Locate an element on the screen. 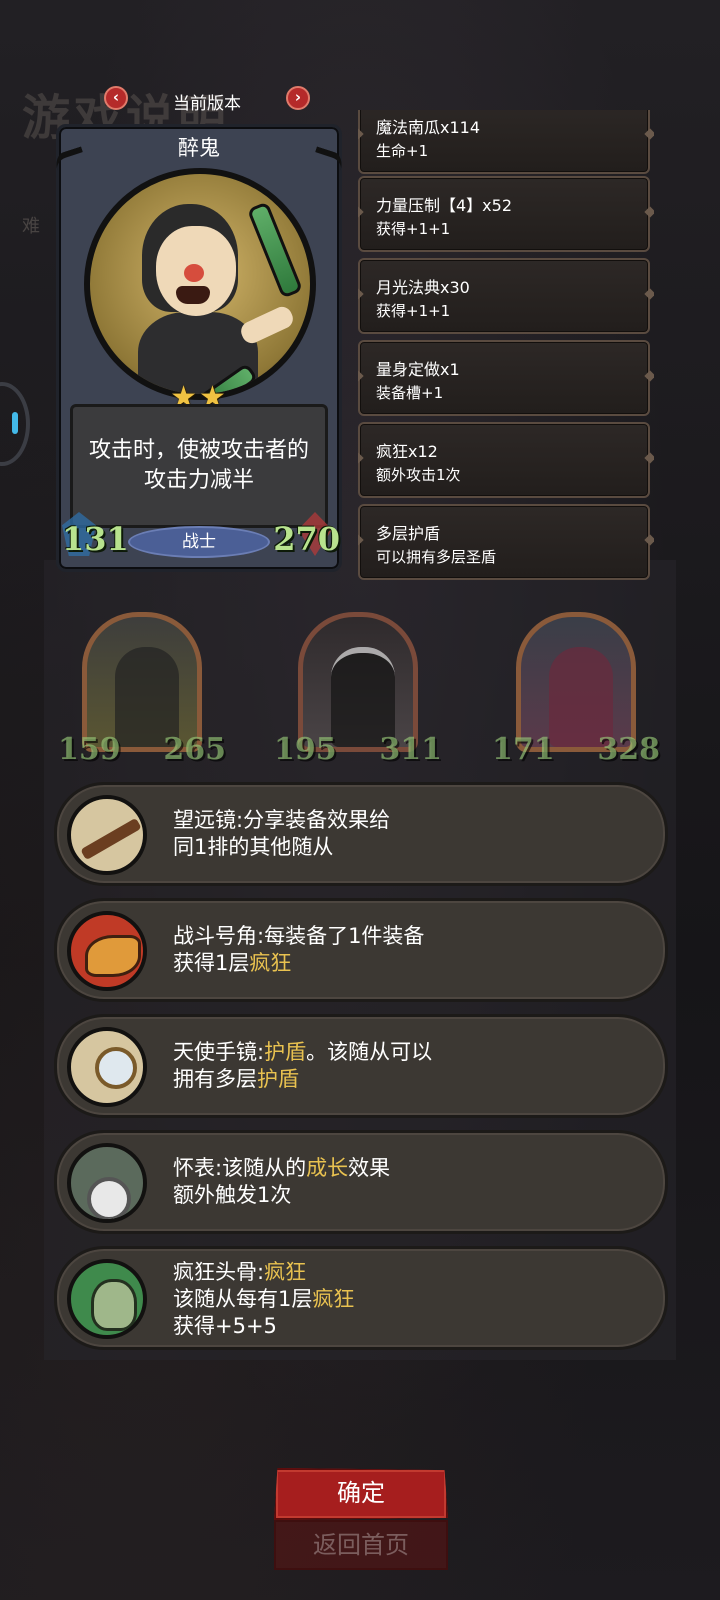  trinket-description: 天使手镜:护盾。该随从可以 拥有多层护盾 is located at coordinates (407, 1066).